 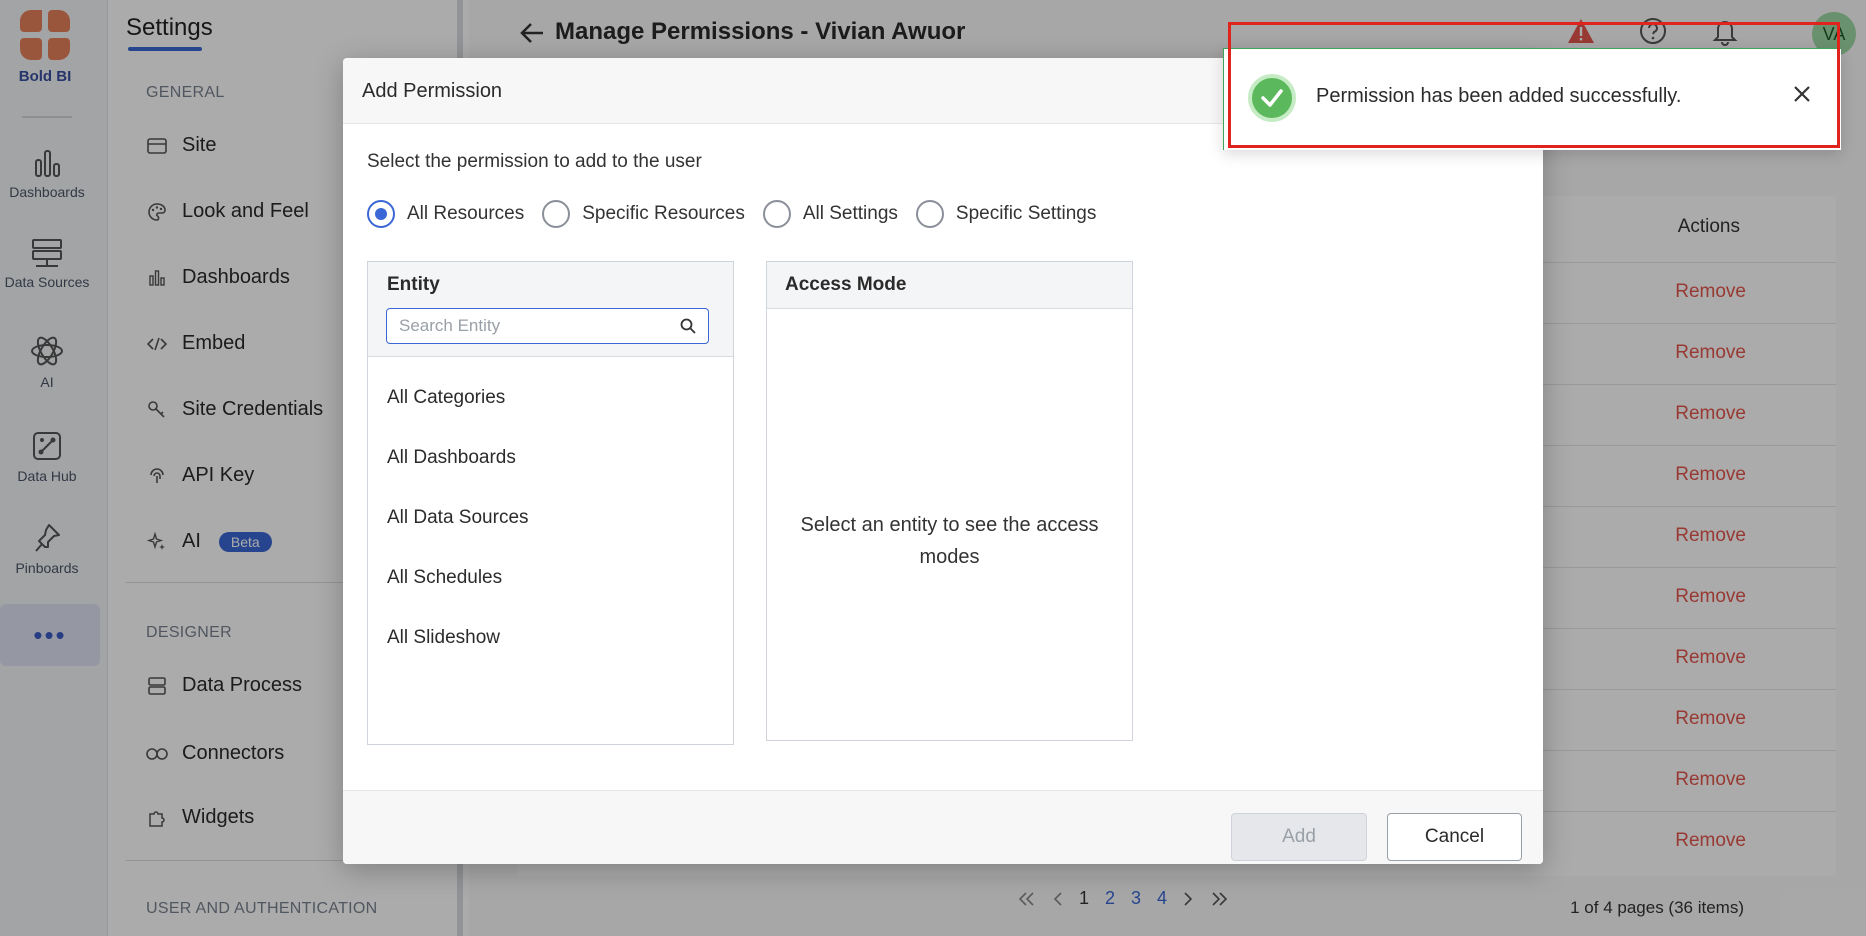 I want to click on access-mode-empty-text: Select an entity to see the access modes, so click(x=949, y=541).